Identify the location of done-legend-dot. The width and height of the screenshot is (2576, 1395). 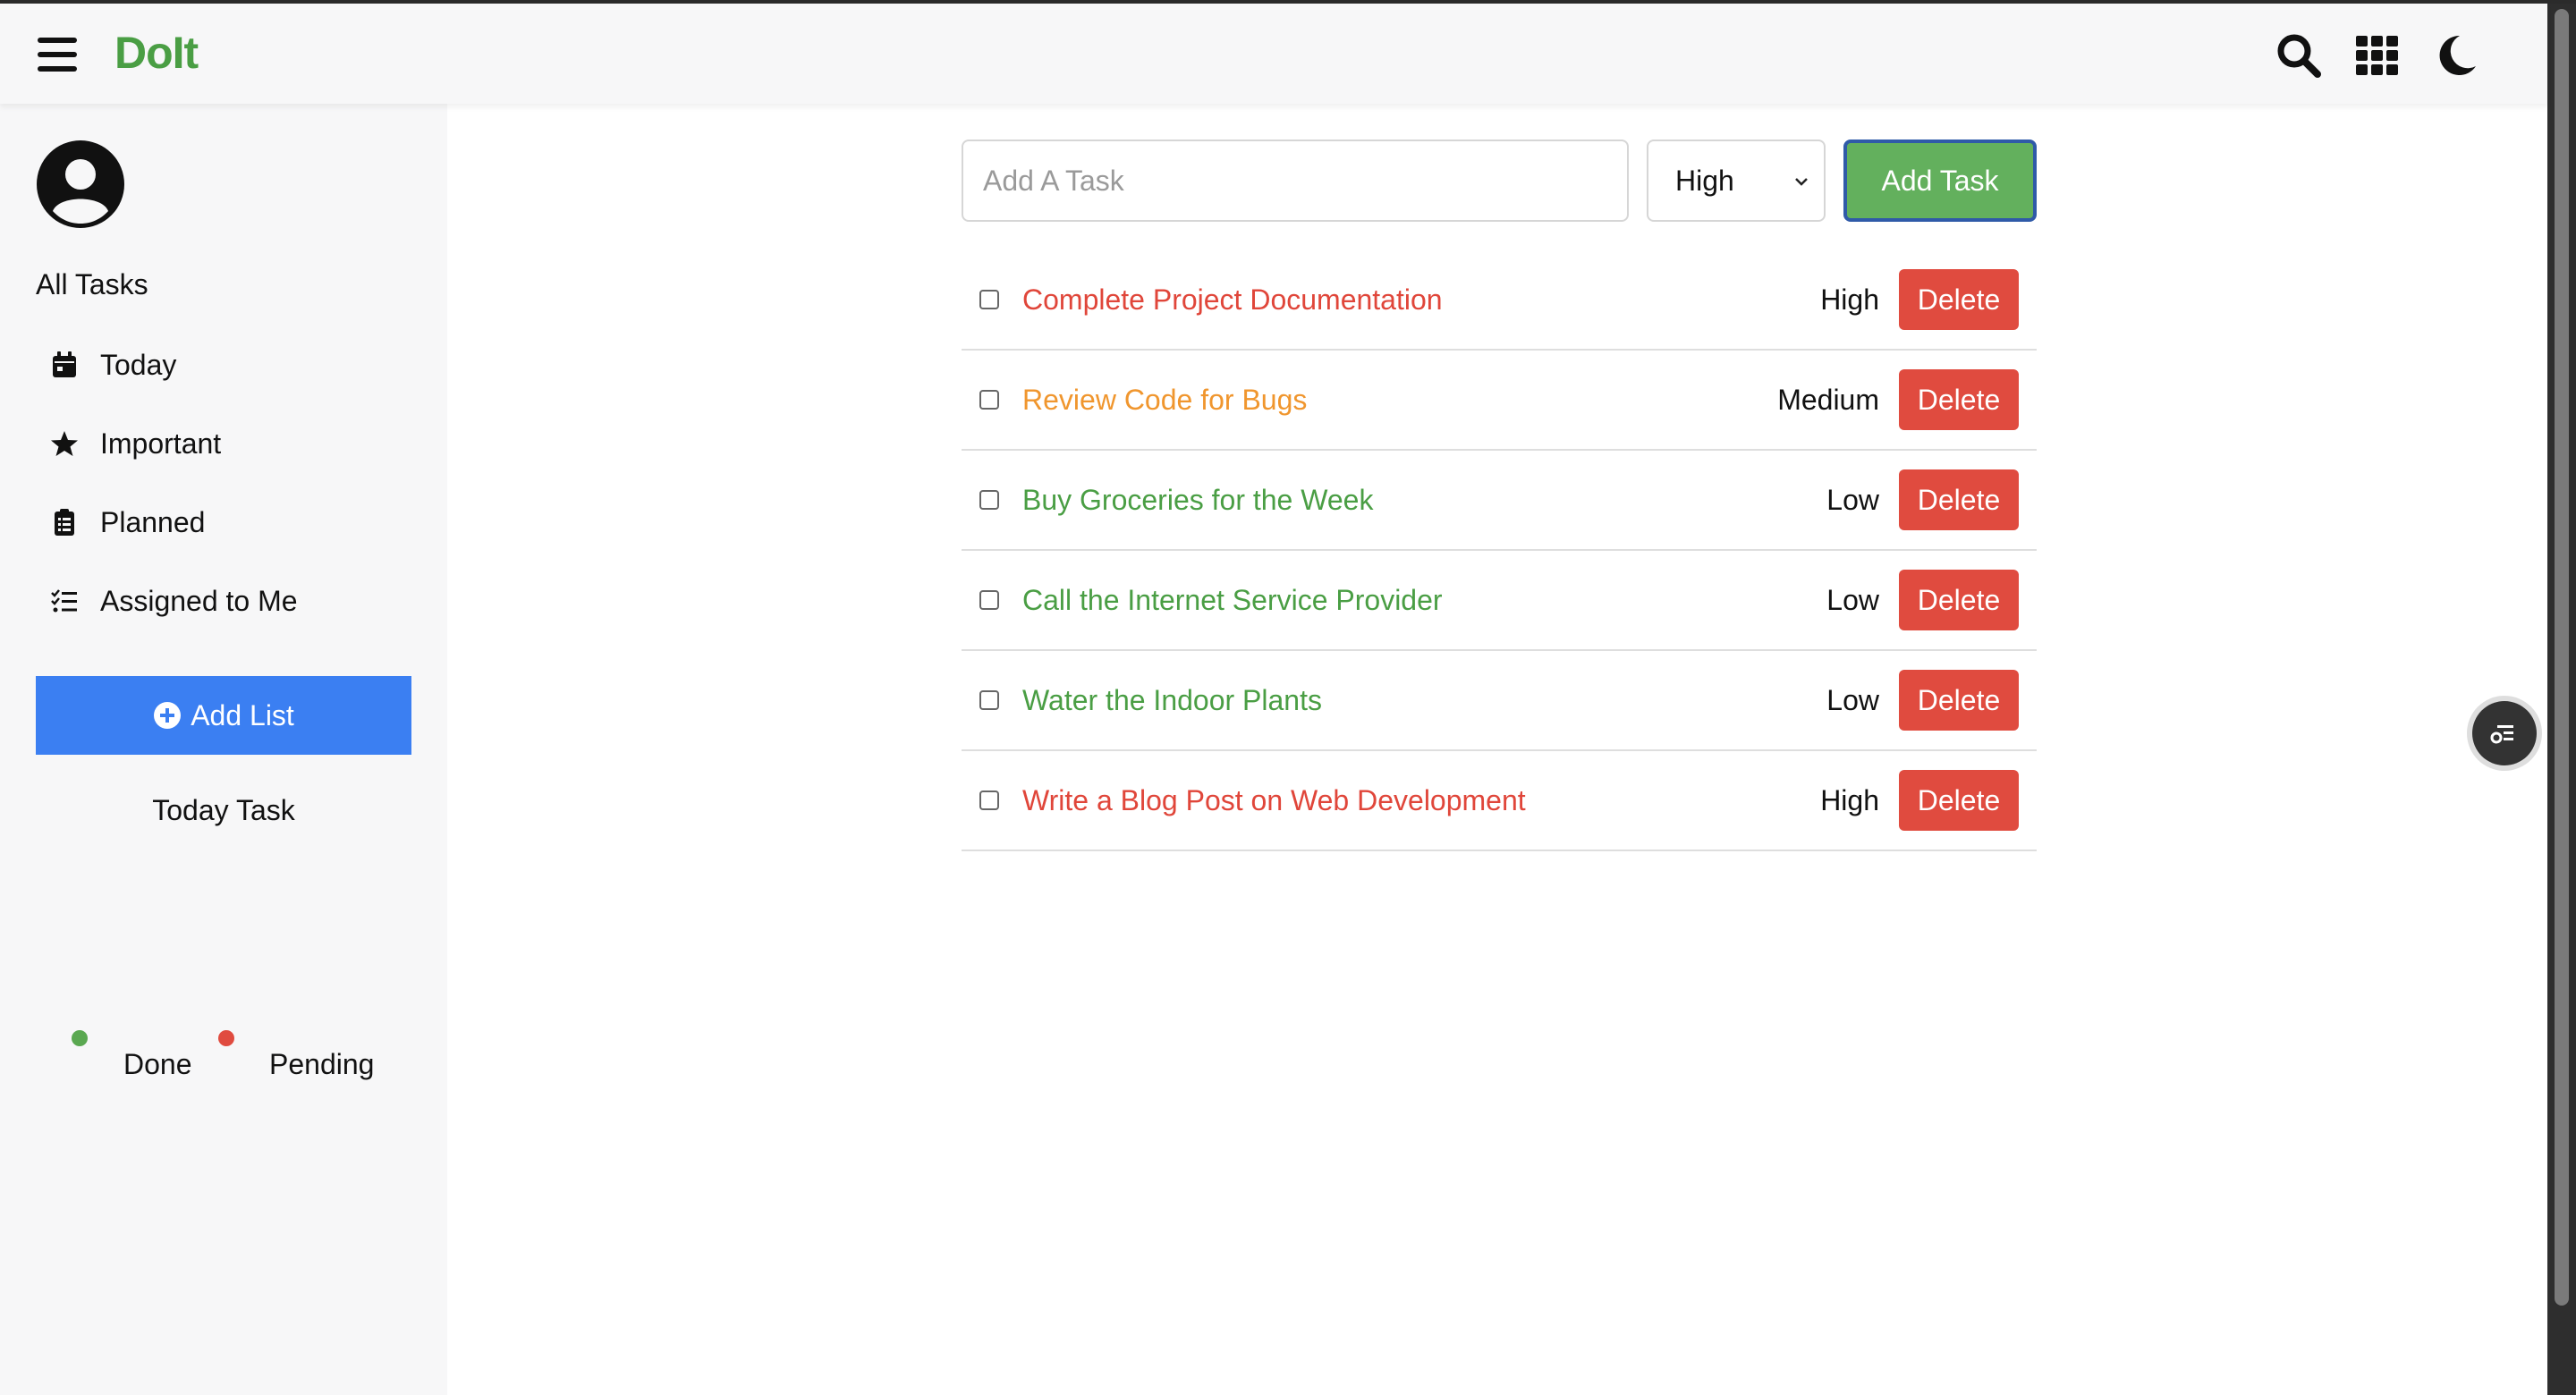
(80, 1038).